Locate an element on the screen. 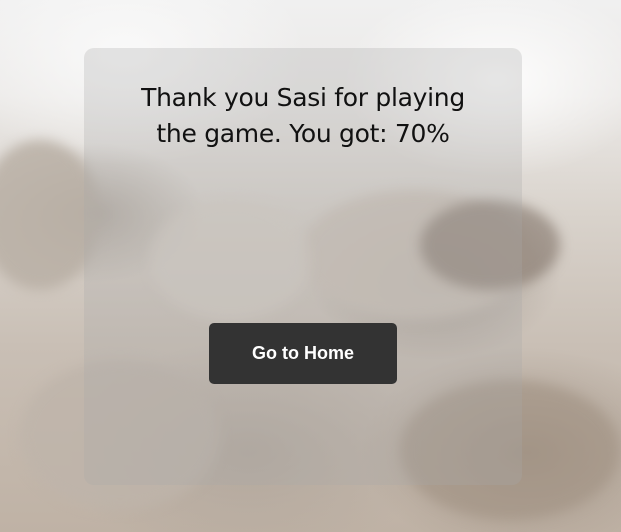 The image size is (621, 532). go-to-home-button: Go to Home is located at coordinates (303, 353).